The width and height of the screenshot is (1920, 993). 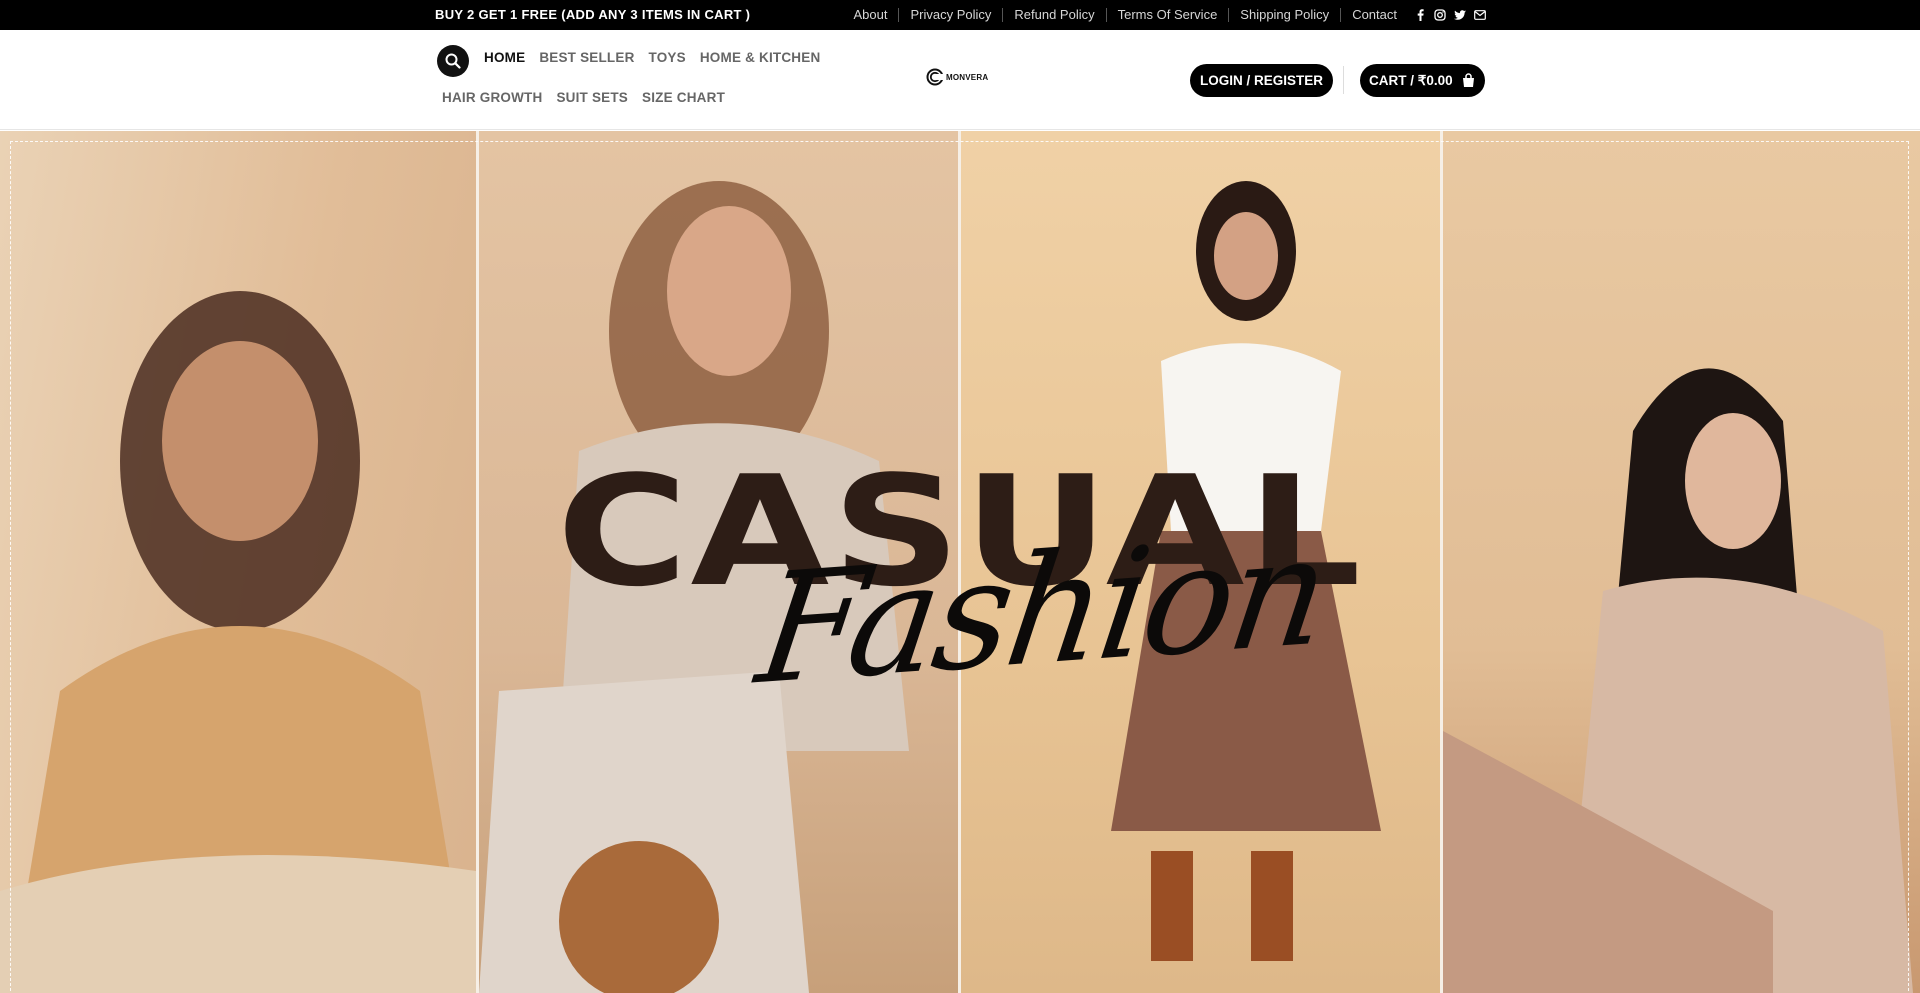 I want to click on link-shipping-policy: Shipping Policy, so click(x=1284, y=15).